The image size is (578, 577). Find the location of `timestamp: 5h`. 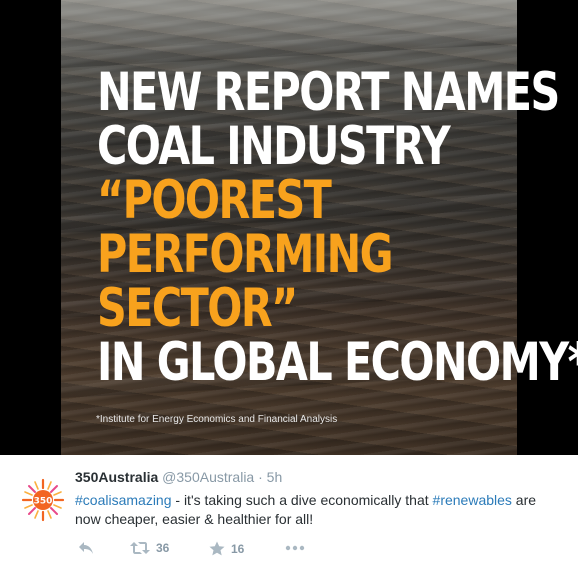

timestamp: 5h is located at coordinates (275, 477).